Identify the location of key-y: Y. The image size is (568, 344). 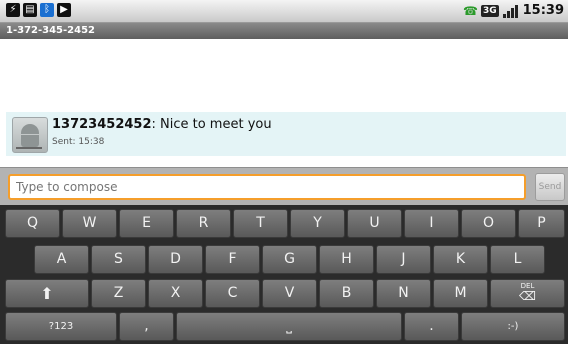
(317, 223).